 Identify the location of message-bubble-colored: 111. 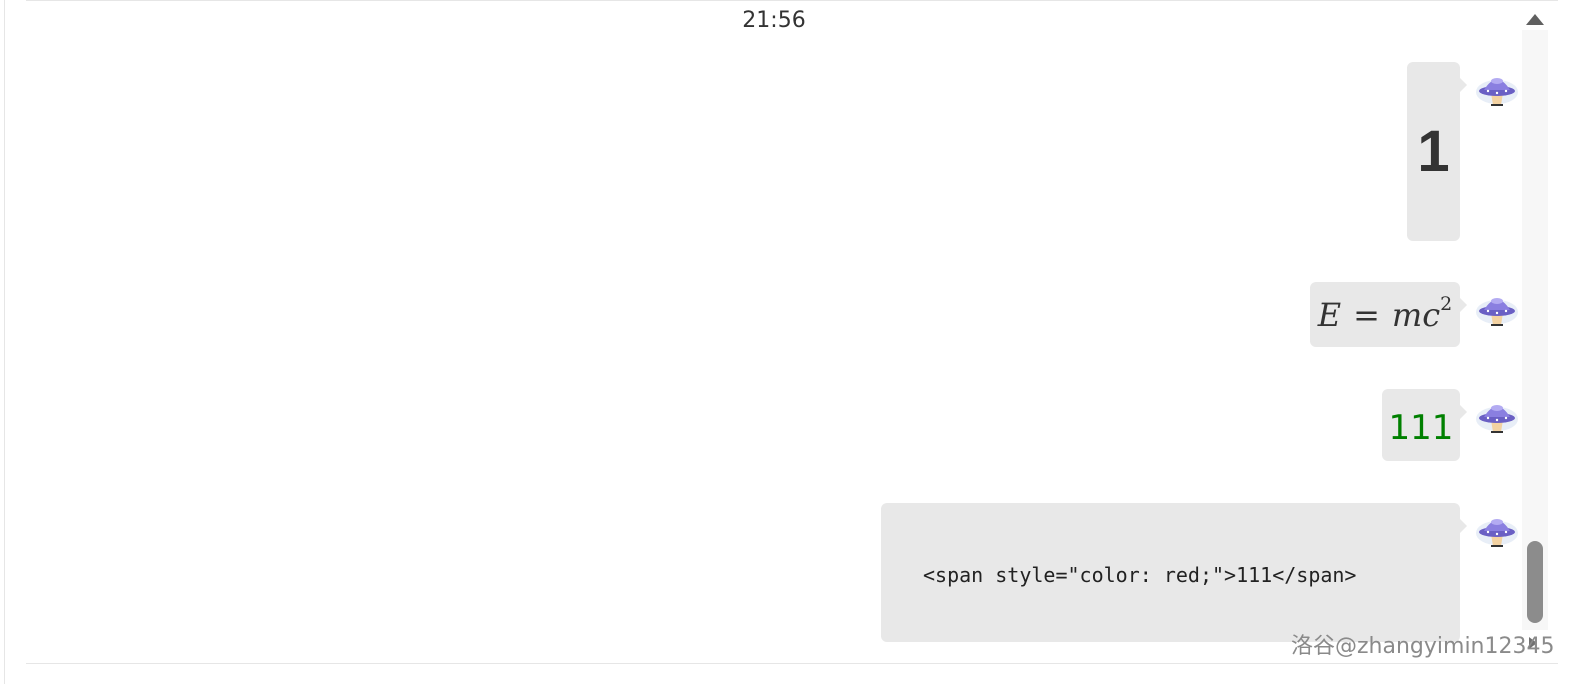
(1424, 425).